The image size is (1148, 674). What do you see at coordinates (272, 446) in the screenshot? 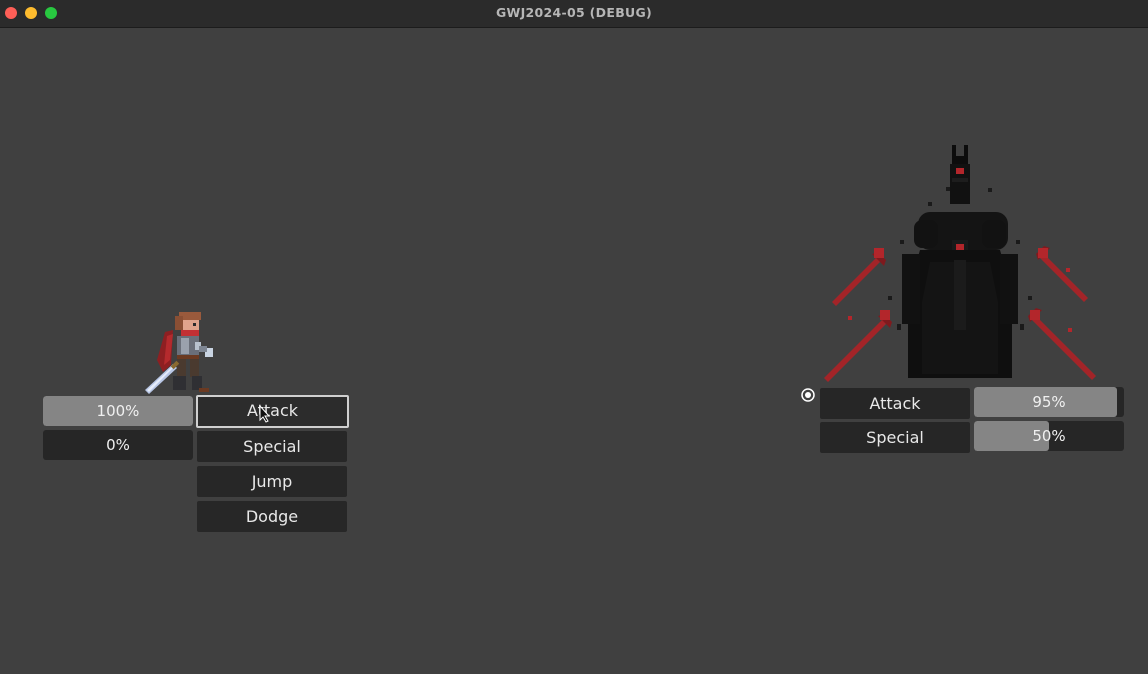
I see `special-button: Special` at bounding box center [272, 446].